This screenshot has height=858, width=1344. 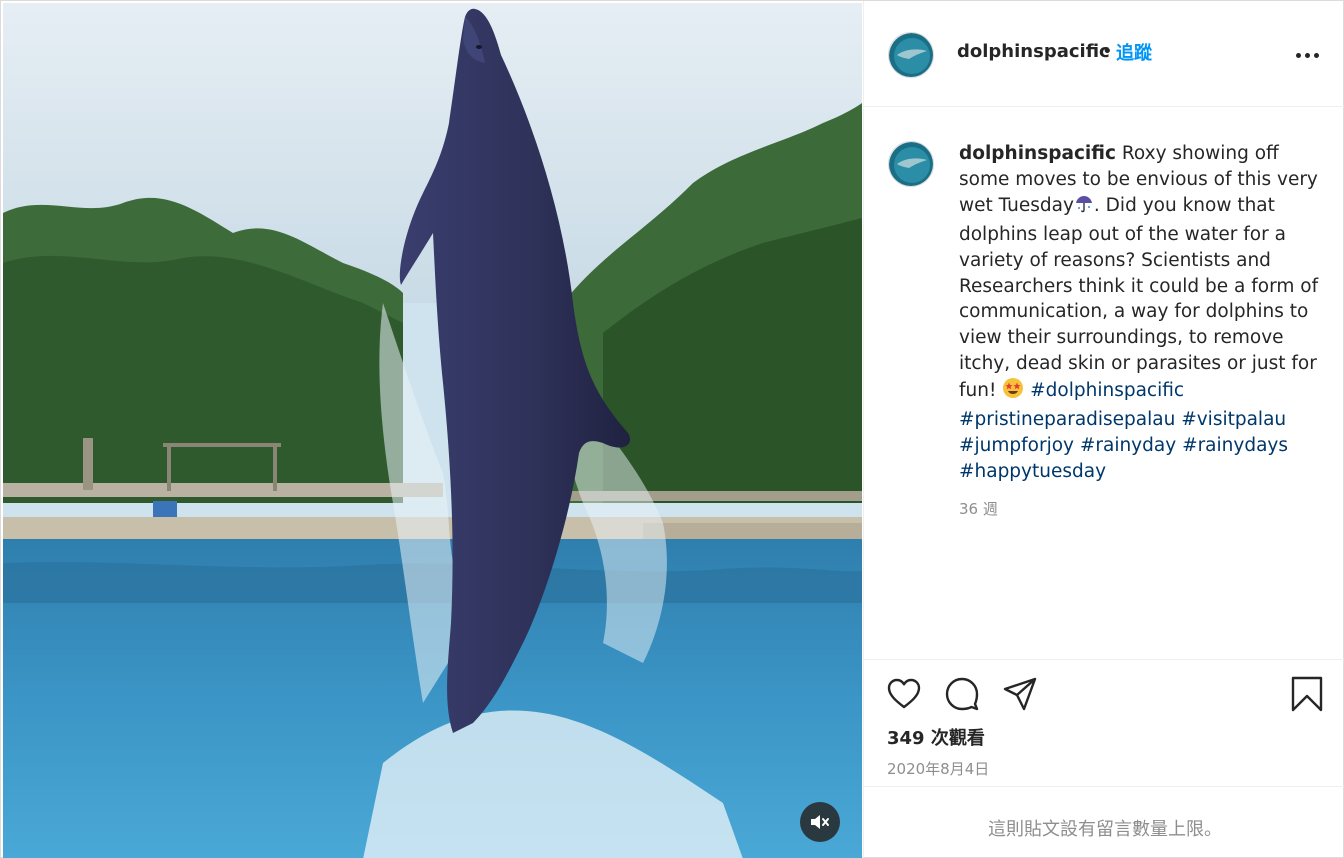 I want to click on comment-button, so click(x=962, y=694).